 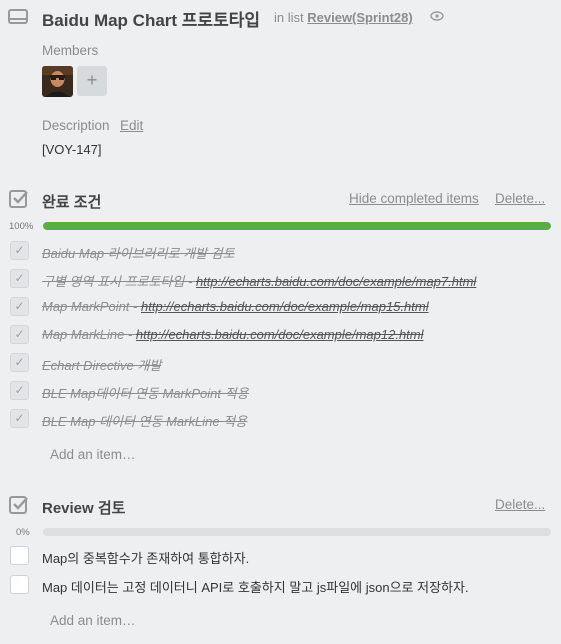 I want to click on checklist-item: Baidu Map 라이브러리로 개발 검토, so click(x=138, y=252).